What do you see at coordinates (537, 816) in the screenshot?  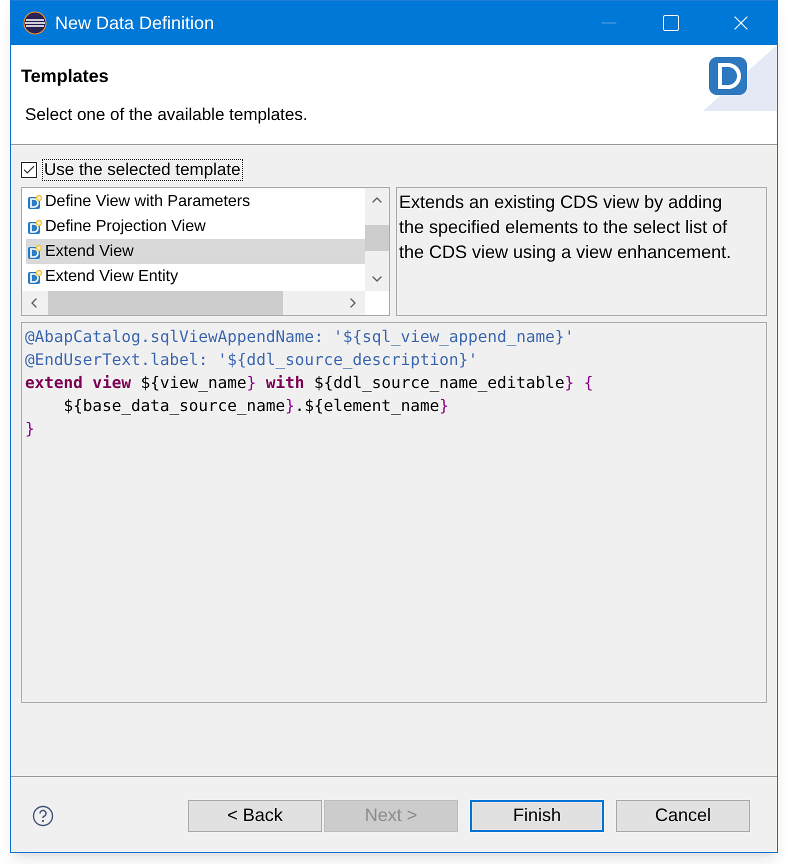 I see `dialog-button: Finish` at bounding box center [537, 816].